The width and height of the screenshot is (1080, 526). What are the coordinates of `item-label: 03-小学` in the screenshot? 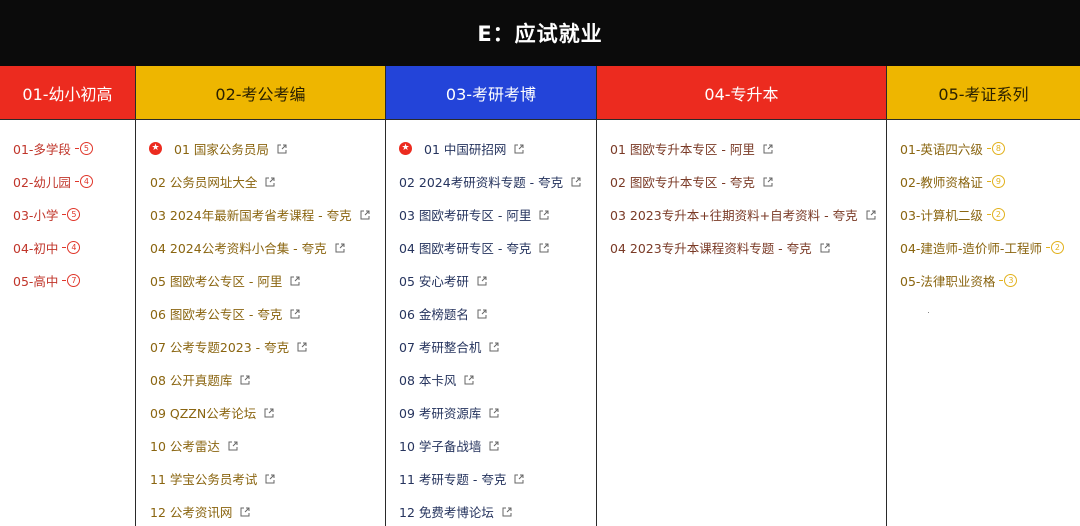 It's located at (36, 215).